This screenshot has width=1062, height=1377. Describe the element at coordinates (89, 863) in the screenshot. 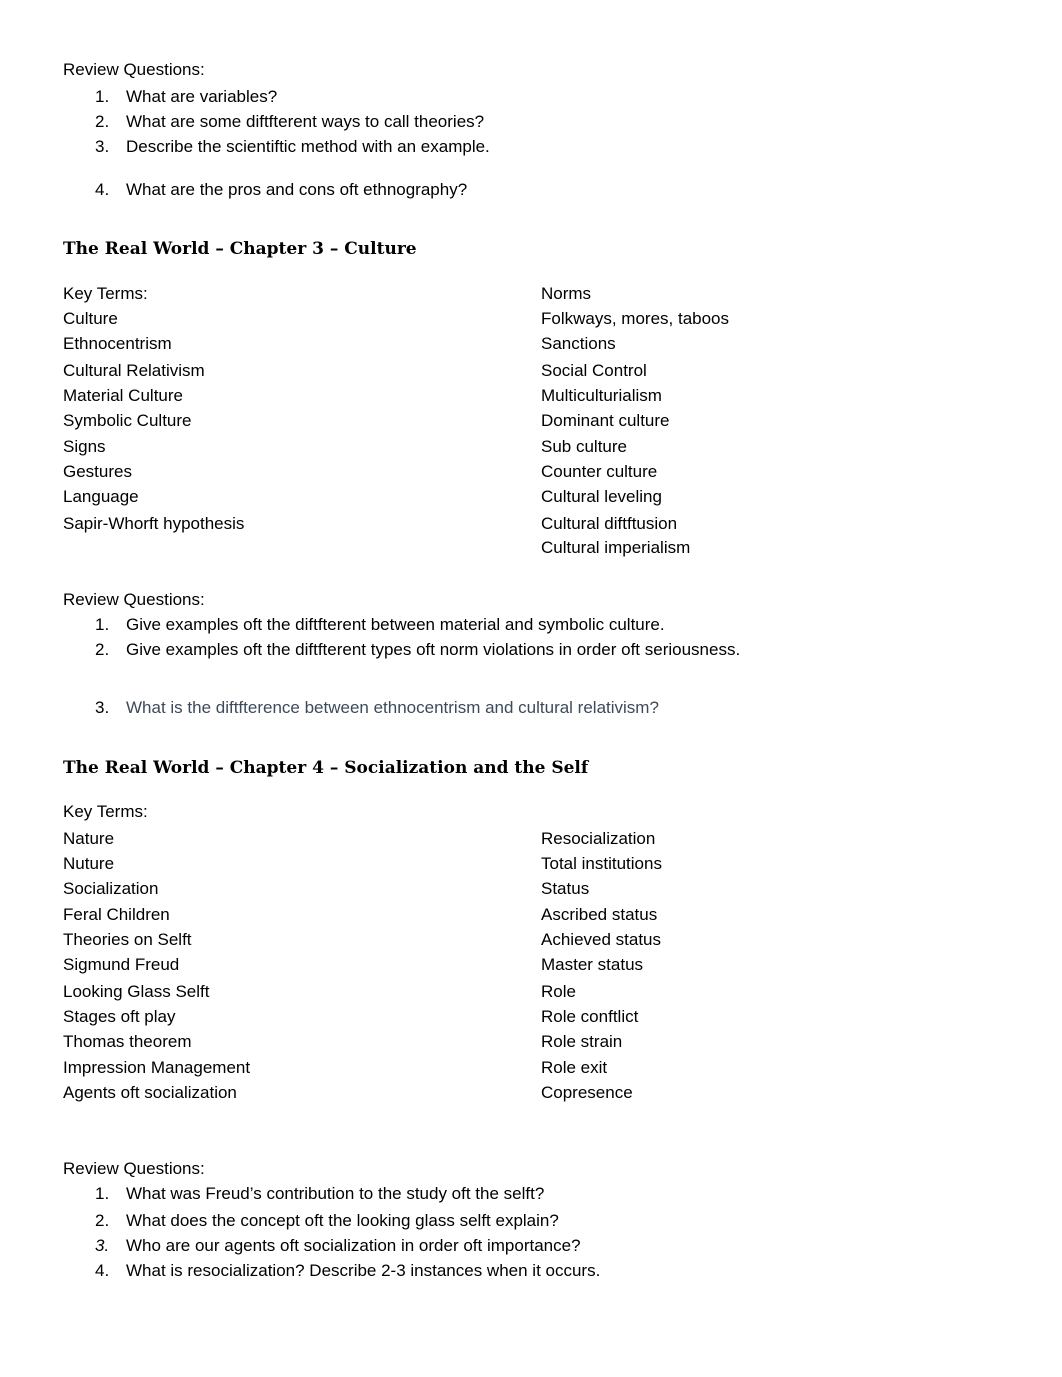

I see `key-term: Nuture` at that location.